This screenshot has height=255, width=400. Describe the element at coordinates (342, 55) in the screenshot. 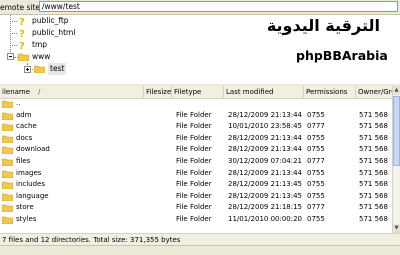

I see `logo-english-text: phpBBArabia` at that location.